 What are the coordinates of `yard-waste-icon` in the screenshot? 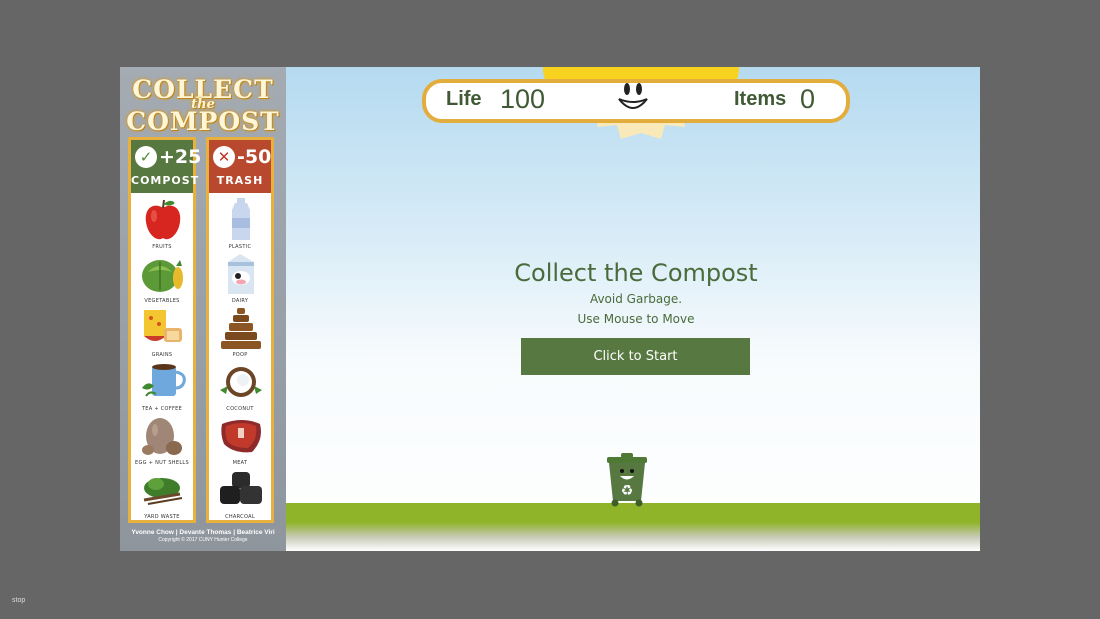 It's located at (163, 491).